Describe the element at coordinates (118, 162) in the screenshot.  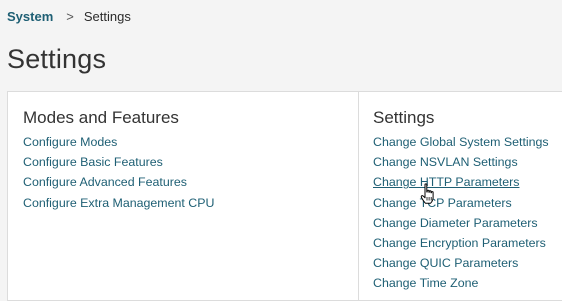
I see `configure-basic-features-link: Configure Basic Features` at that location.